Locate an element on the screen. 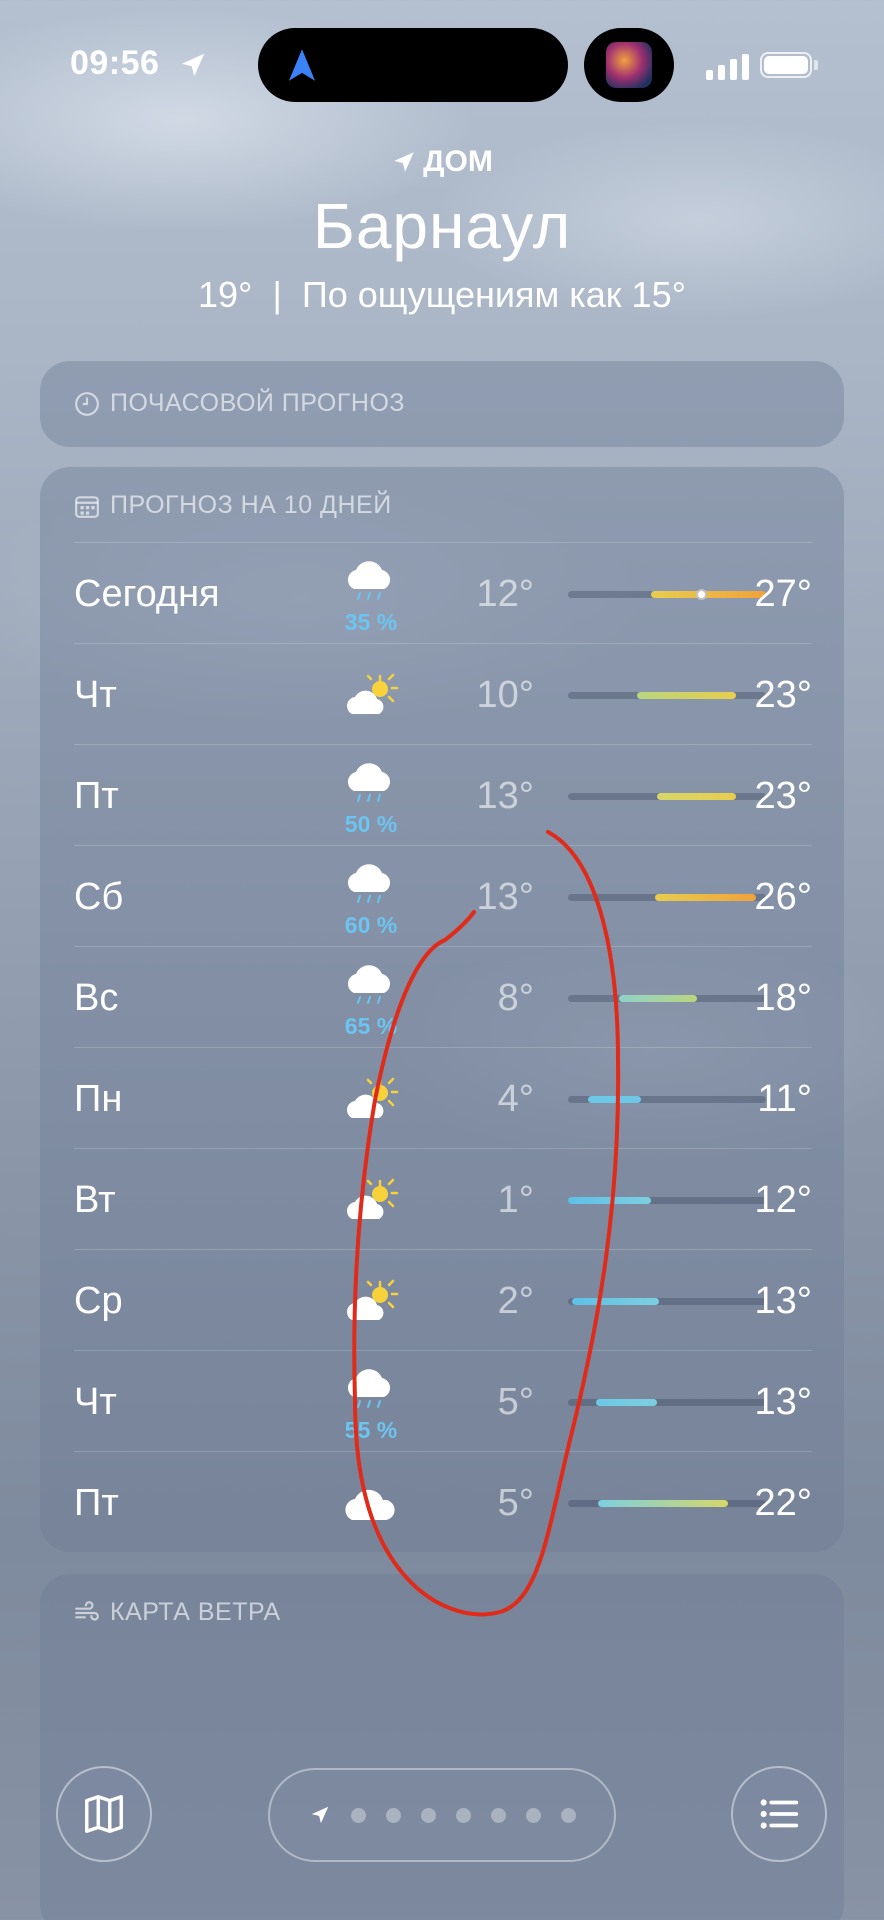 The width and height of the screenshot is (884, 1920). high-temp: 12° is located at coordinates (783, 1200).